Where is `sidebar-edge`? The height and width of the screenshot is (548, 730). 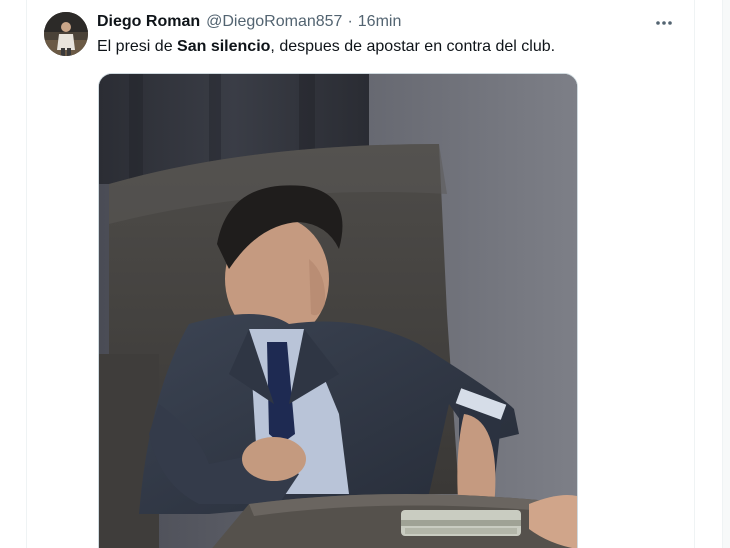 sidebar-edge is located at coordinates (726, 274).